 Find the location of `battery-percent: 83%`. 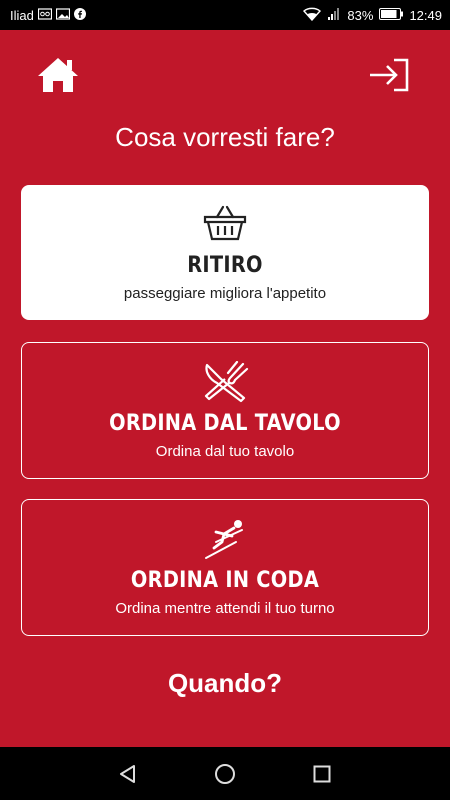

battery-percent: 83% is located at coordinates (360, 15).